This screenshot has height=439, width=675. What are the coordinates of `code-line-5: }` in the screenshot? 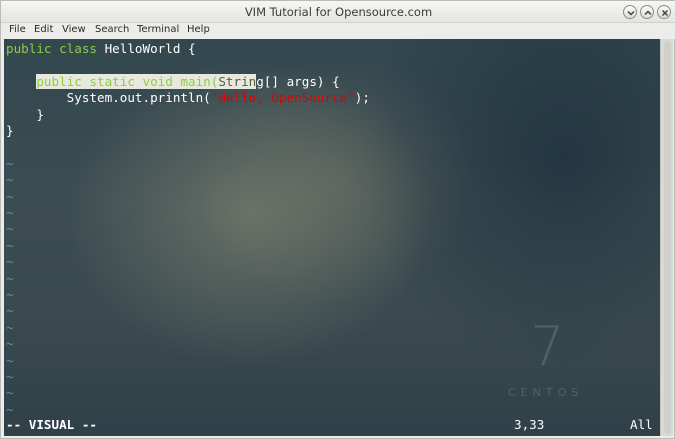 It's located at (25, 115).